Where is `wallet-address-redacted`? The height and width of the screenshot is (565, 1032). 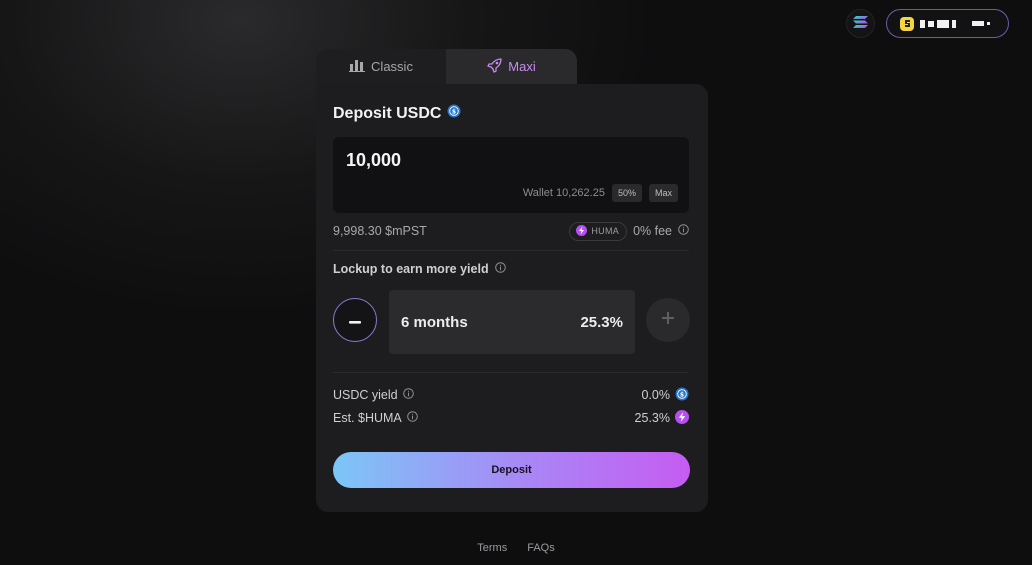 wallet-address-redacted is located at coordinates (955, 23).